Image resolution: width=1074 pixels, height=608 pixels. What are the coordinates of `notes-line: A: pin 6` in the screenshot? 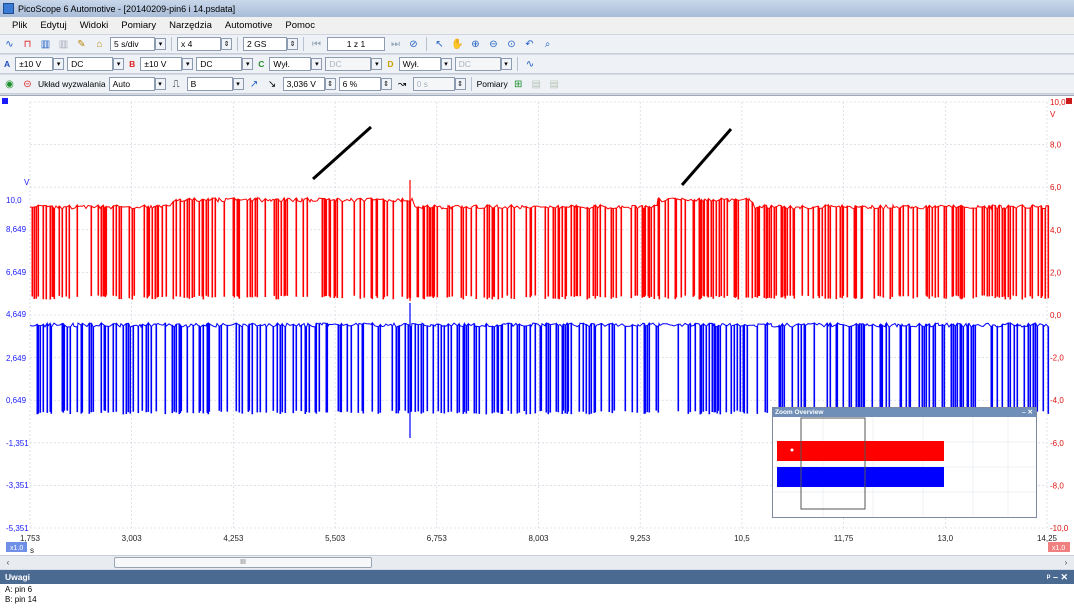 It's located at (19, 589).